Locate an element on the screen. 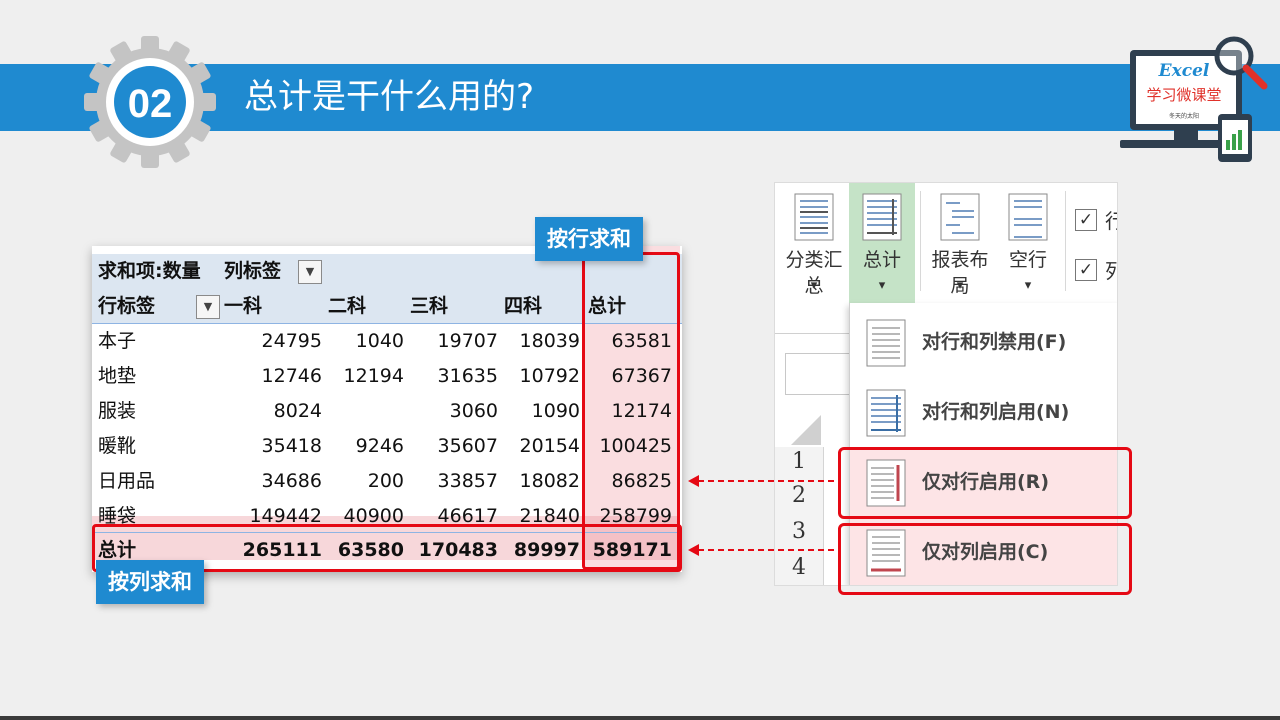 The height and width of the screenshot is (720, 1280). grand-totals-off-icon is located at coordinates (886, 343).